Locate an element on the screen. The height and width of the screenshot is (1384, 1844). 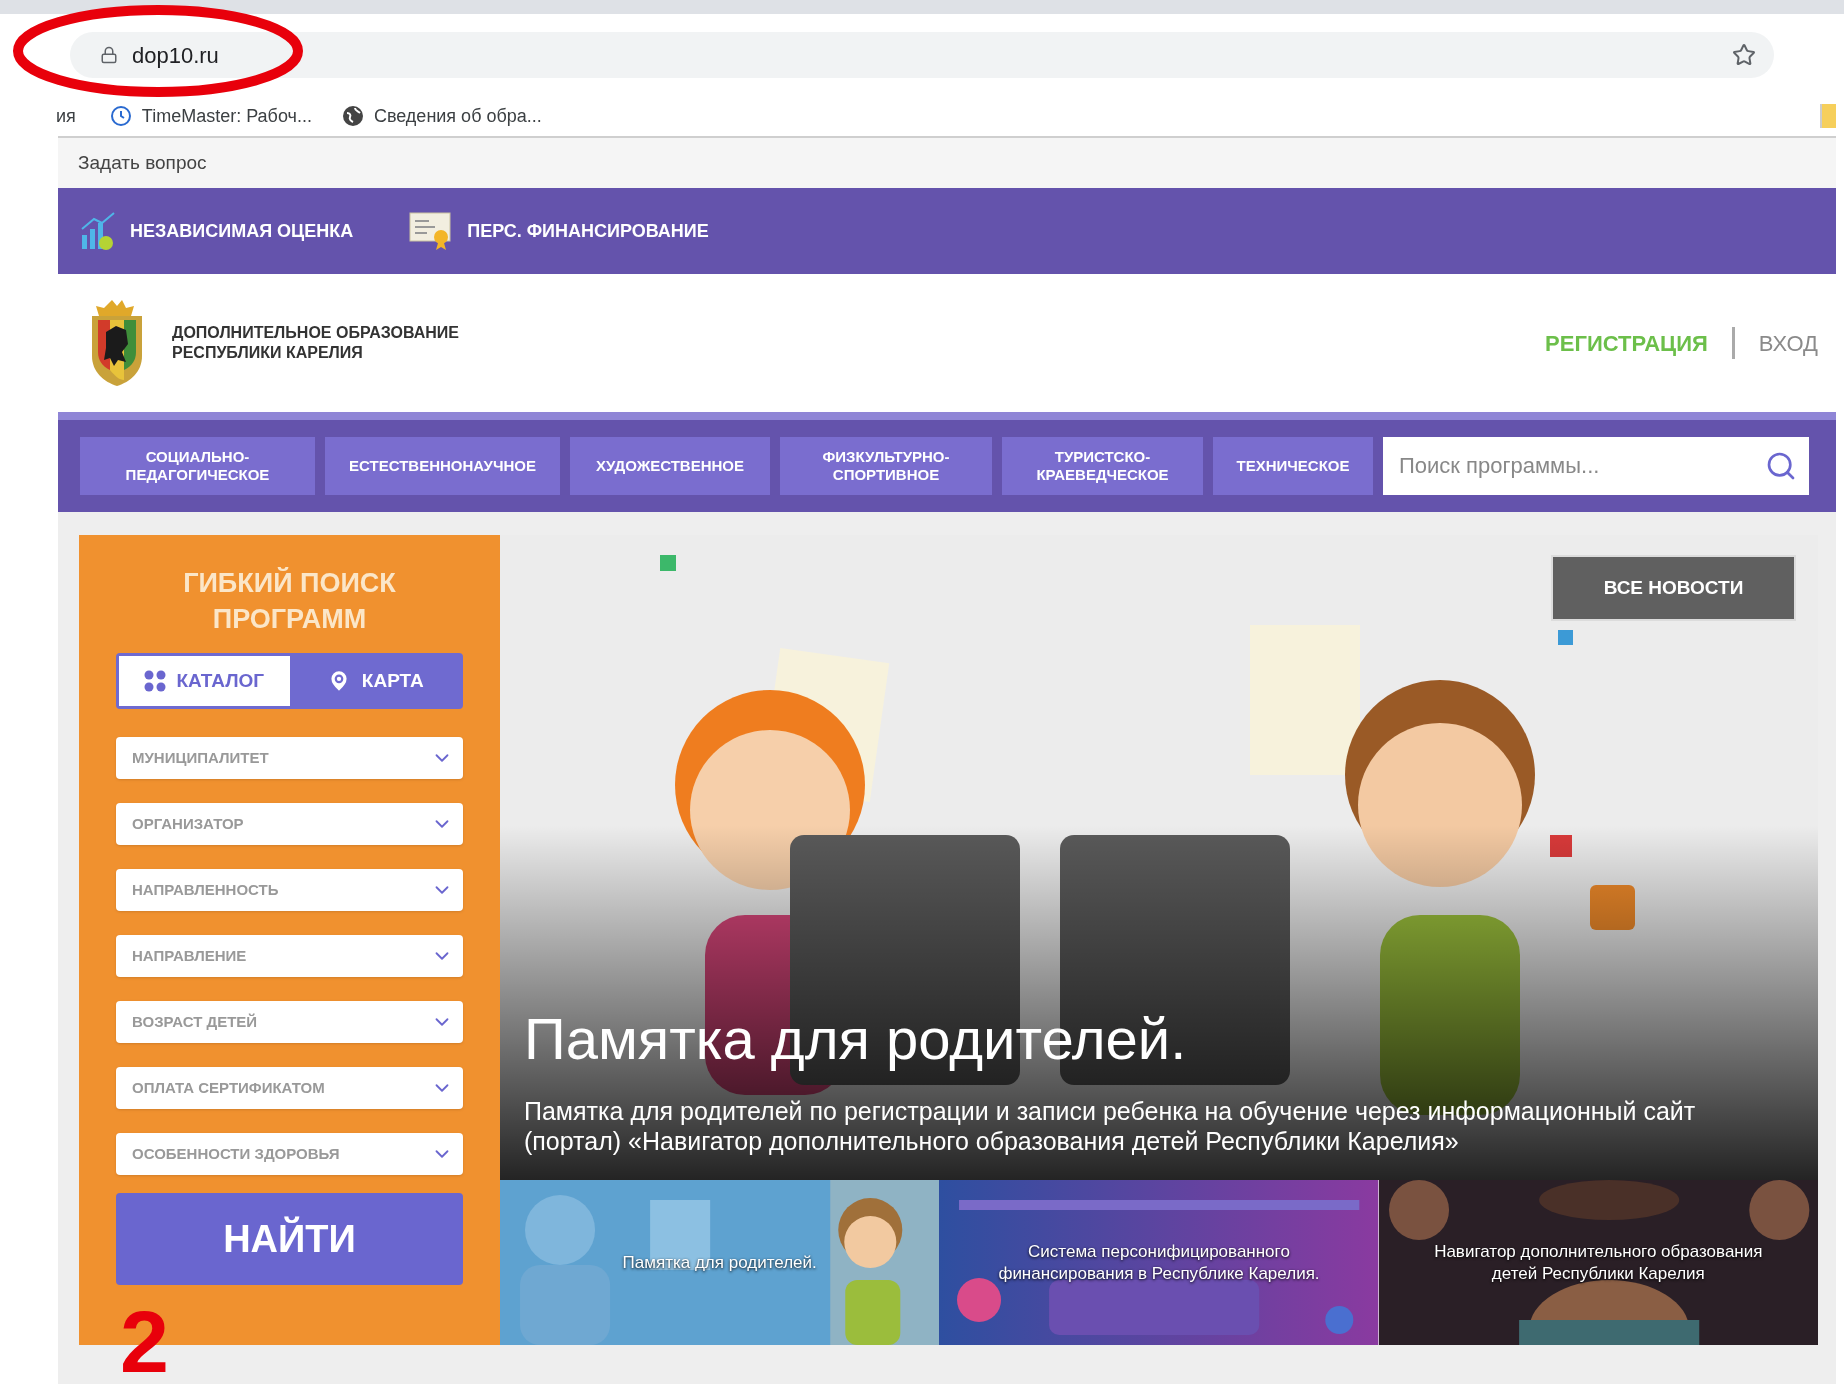
category-tab: ФИЗКУЛЬТУРНО-СПОРТИВНОЕ is located at coordinates (886, 466).